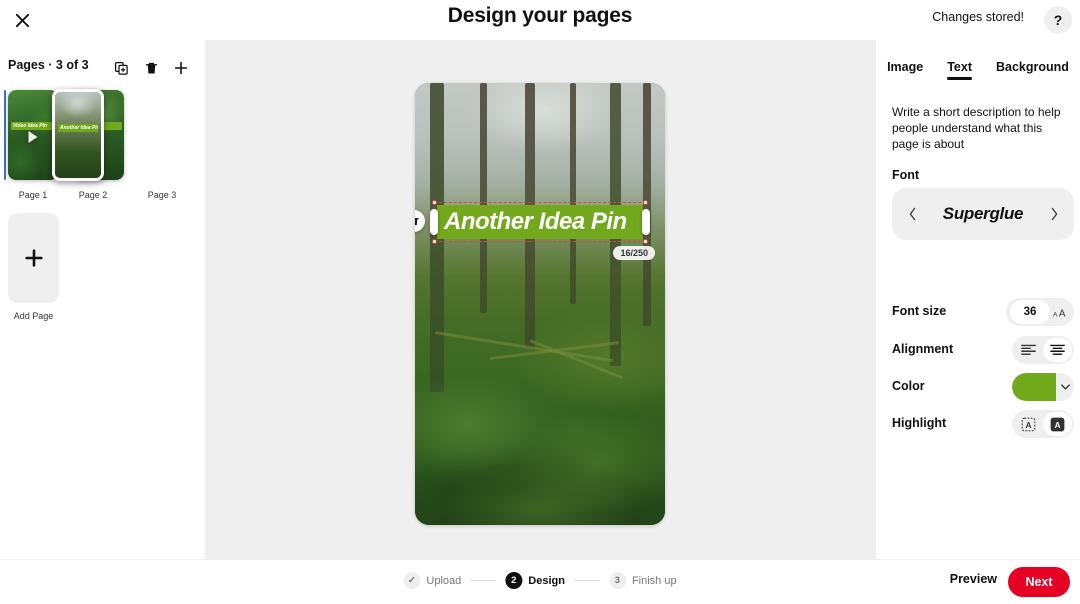 This screenshot has width=1080, height=604. I want to click on resize-handle-left, so click(434, 222).